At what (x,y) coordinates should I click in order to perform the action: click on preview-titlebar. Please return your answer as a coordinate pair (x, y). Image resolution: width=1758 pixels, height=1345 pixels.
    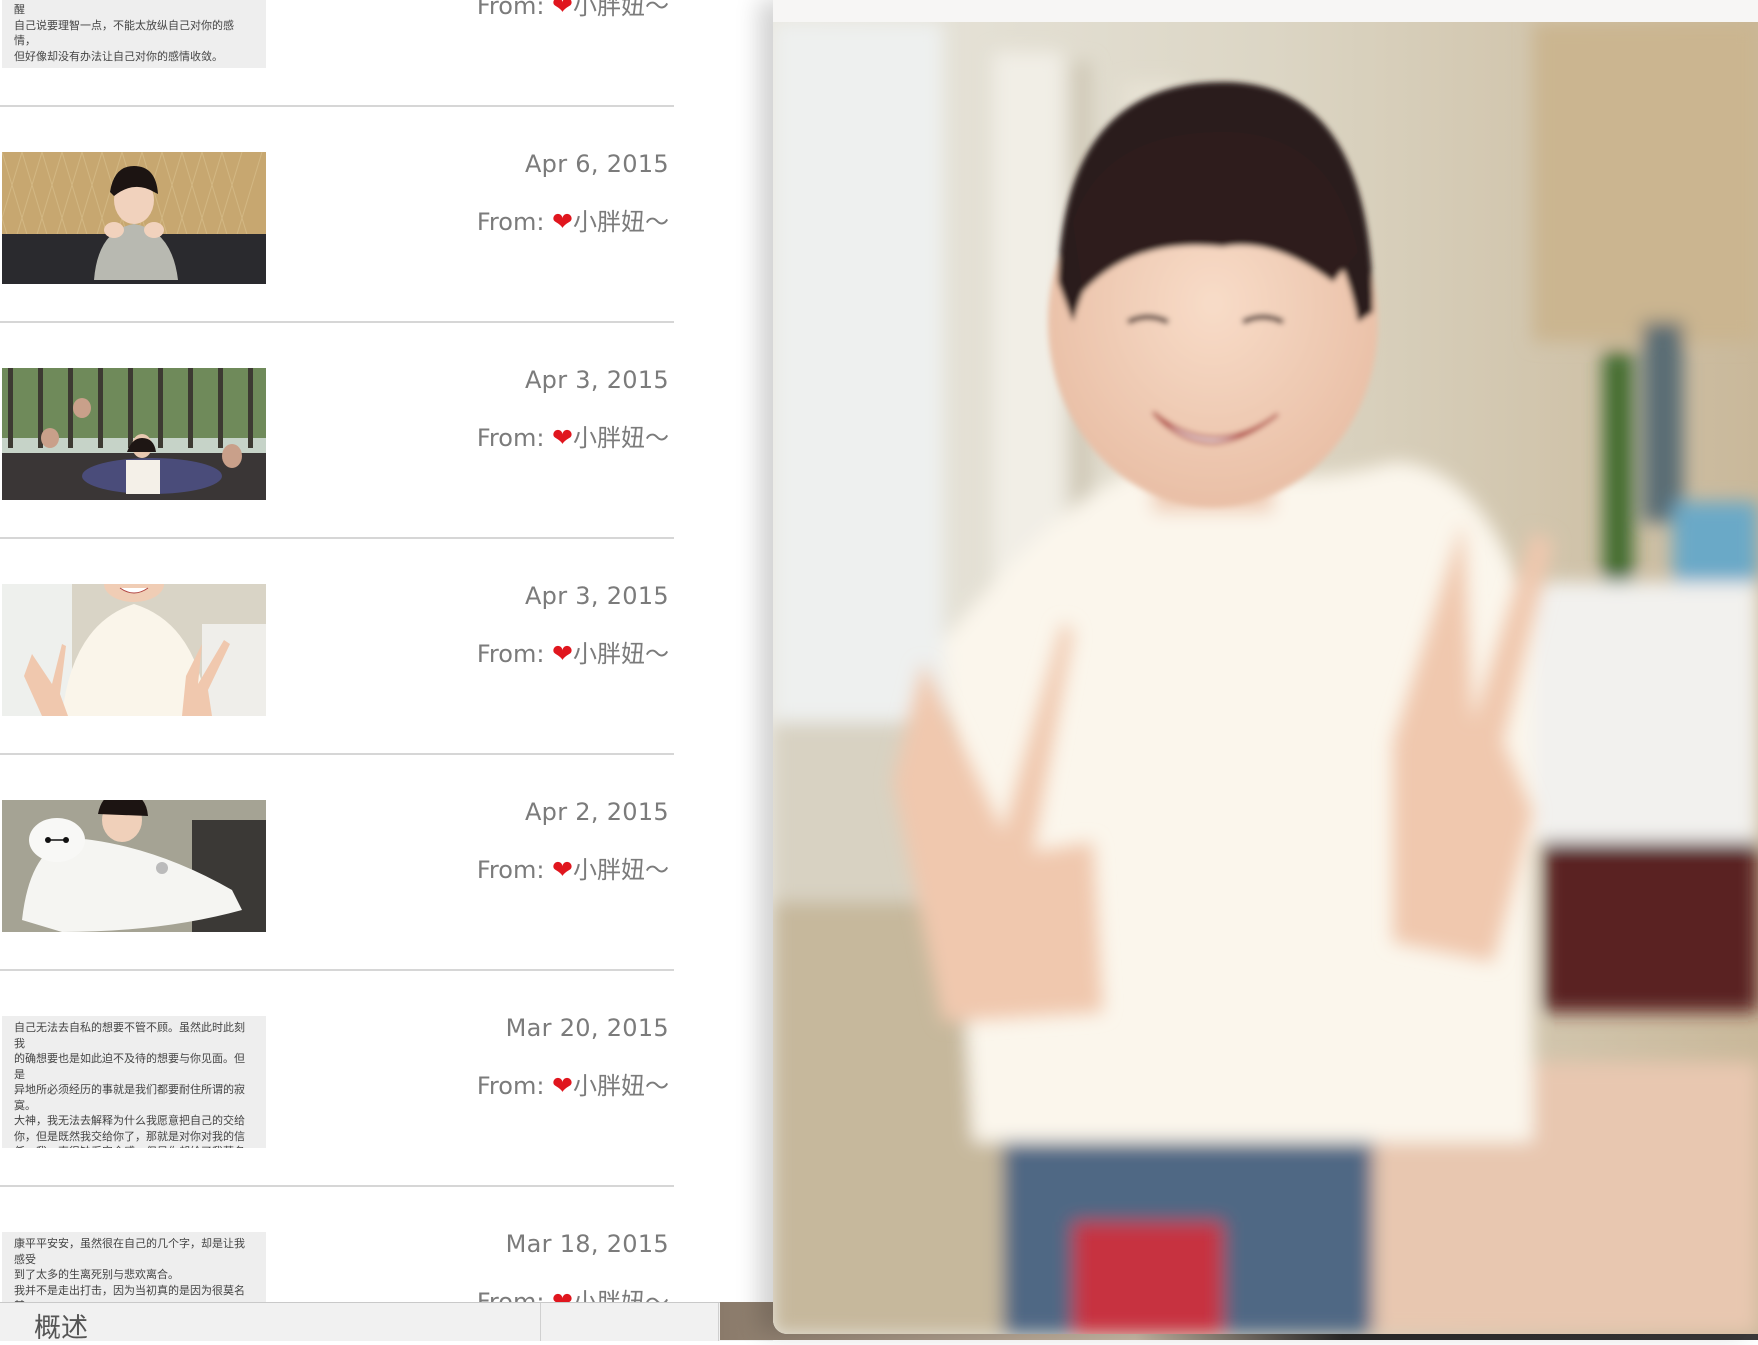
    Looking at the image, I should click on (1265, 11).